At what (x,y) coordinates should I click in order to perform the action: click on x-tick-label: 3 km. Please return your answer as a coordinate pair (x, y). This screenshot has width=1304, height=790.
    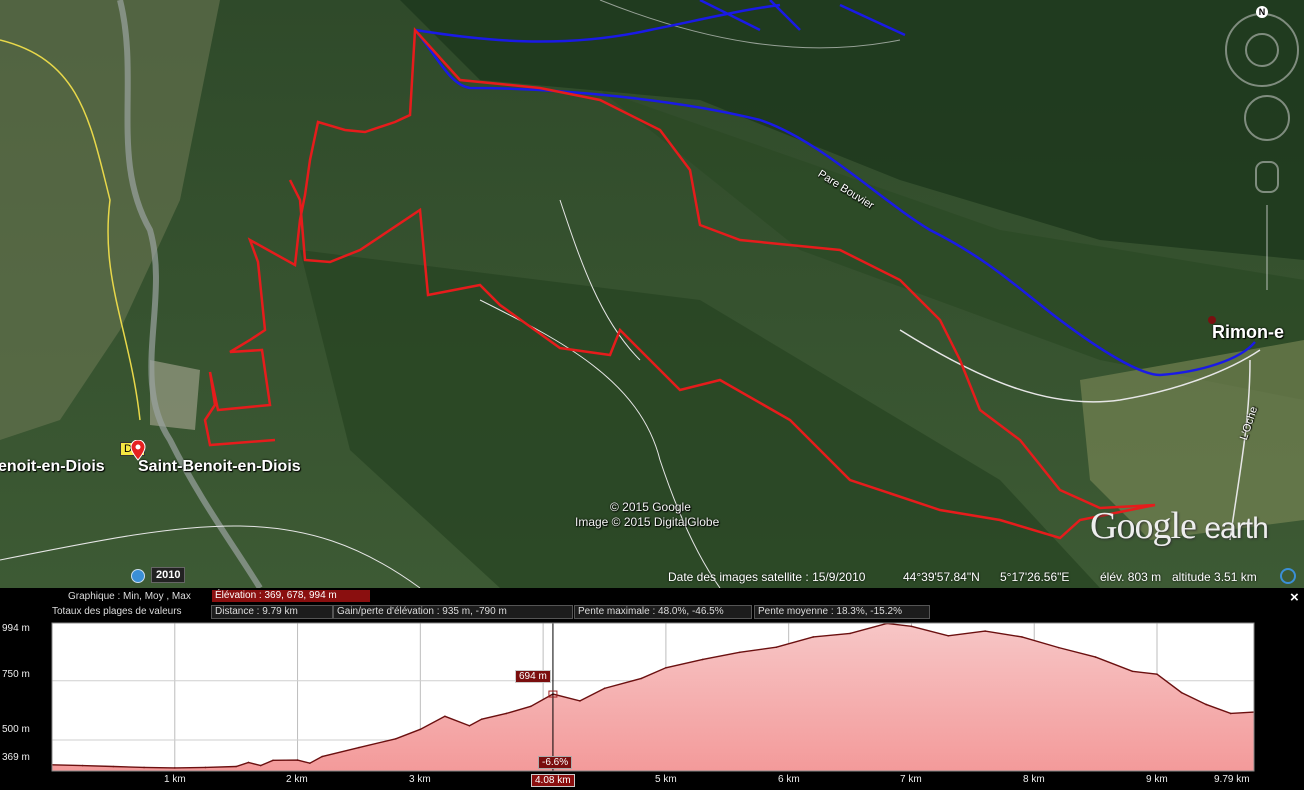
    Looking at the image, I should click on (420, 779).